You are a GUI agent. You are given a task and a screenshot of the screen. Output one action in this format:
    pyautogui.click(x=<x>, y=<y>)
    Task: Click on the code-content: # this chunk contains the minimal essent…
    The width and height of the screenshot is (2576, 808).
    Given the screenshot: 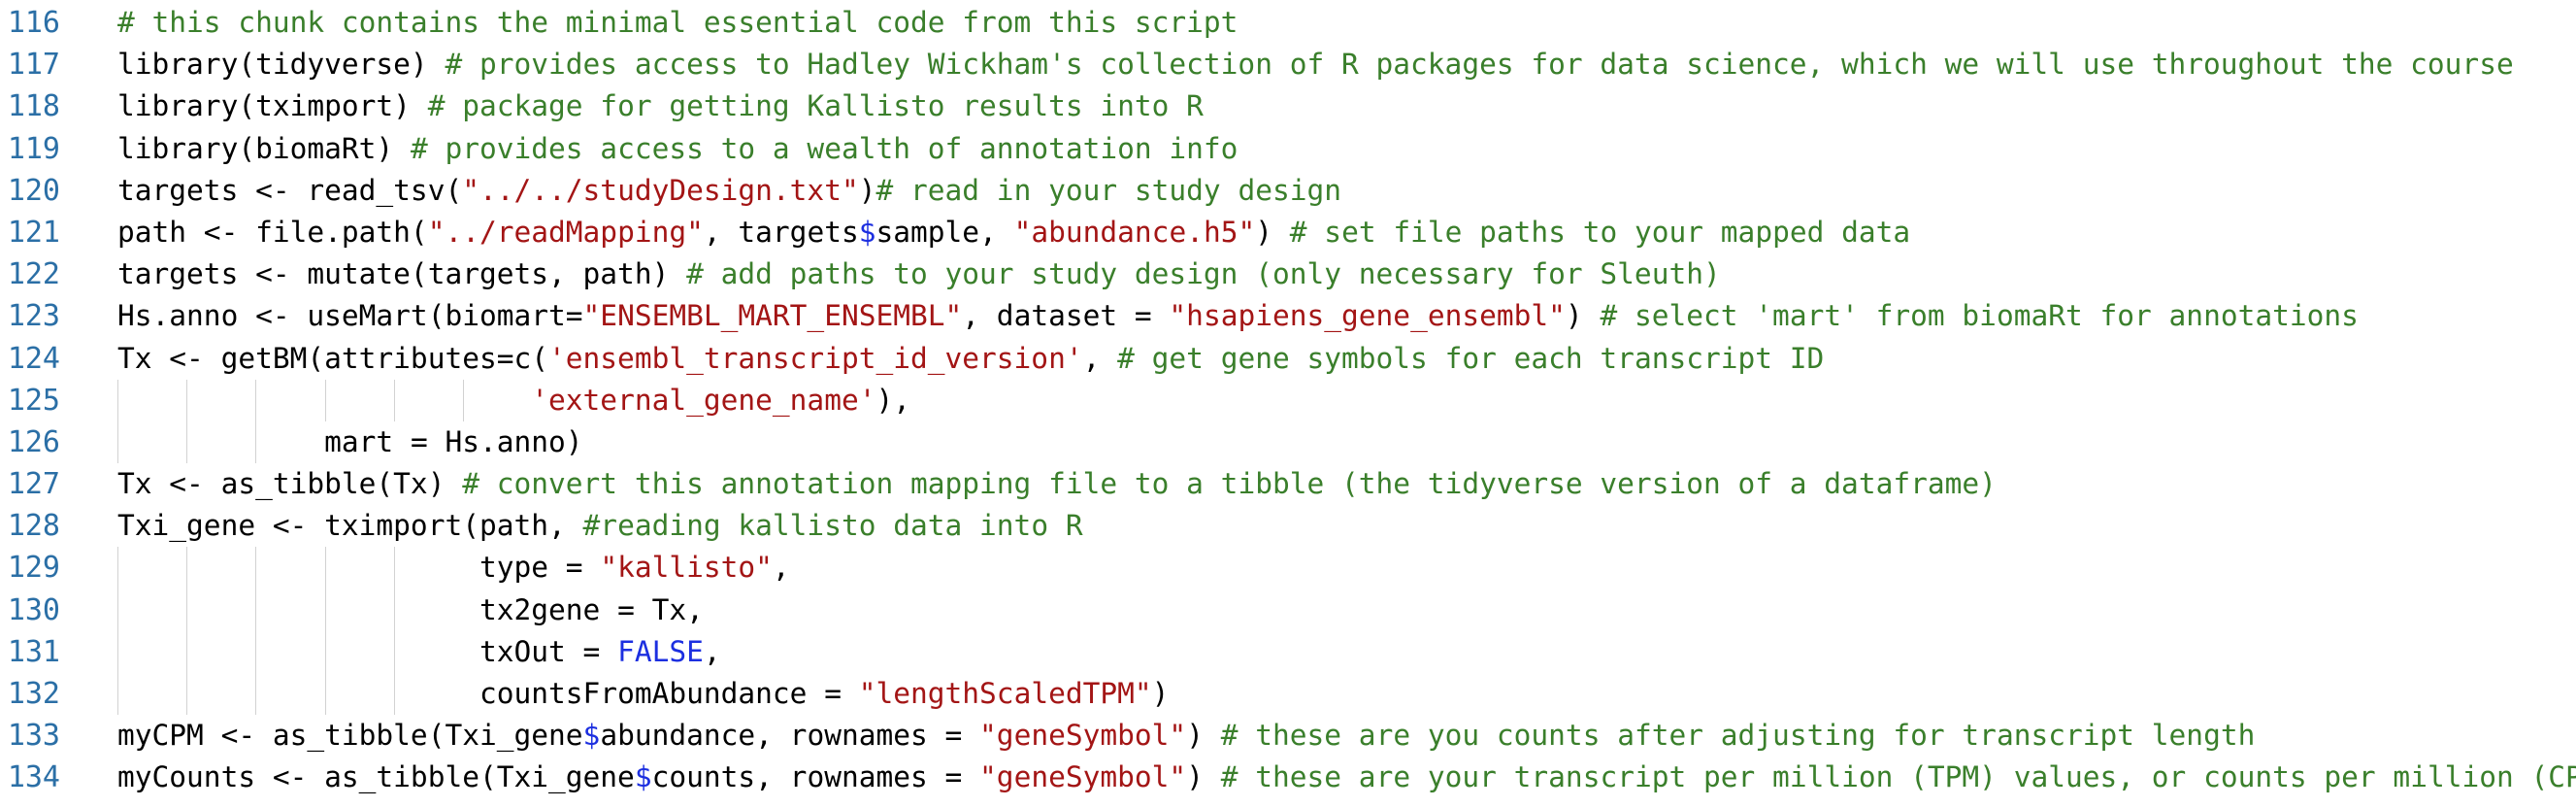 What is the action you would take?
    pyautogui.click(x=677, y=23)
    